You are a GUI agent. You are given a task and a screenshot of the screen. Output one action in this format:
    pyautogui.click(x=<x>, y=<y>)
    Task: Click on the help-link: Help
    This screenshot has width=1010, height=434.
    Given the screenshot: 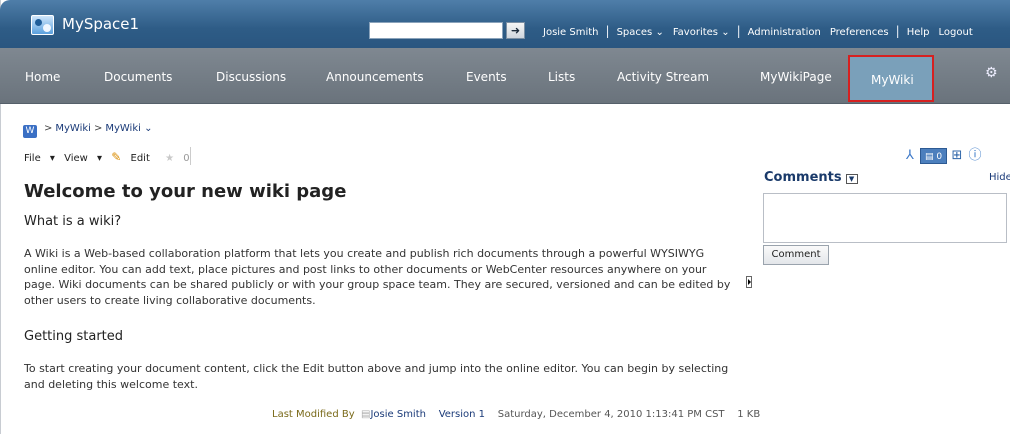 What is the action you would take?
    pyautogui.click(x=918, y=32)
    